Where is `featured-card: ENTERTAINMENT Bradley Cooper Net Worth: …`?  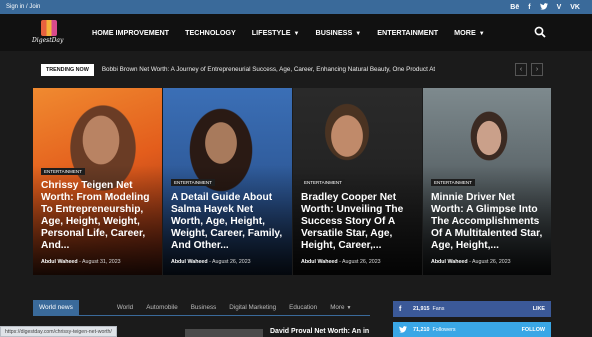
featured-card: ENTERTAINMENT Bradley Cooper Net Worth: … is located at coordinates (357, 181).